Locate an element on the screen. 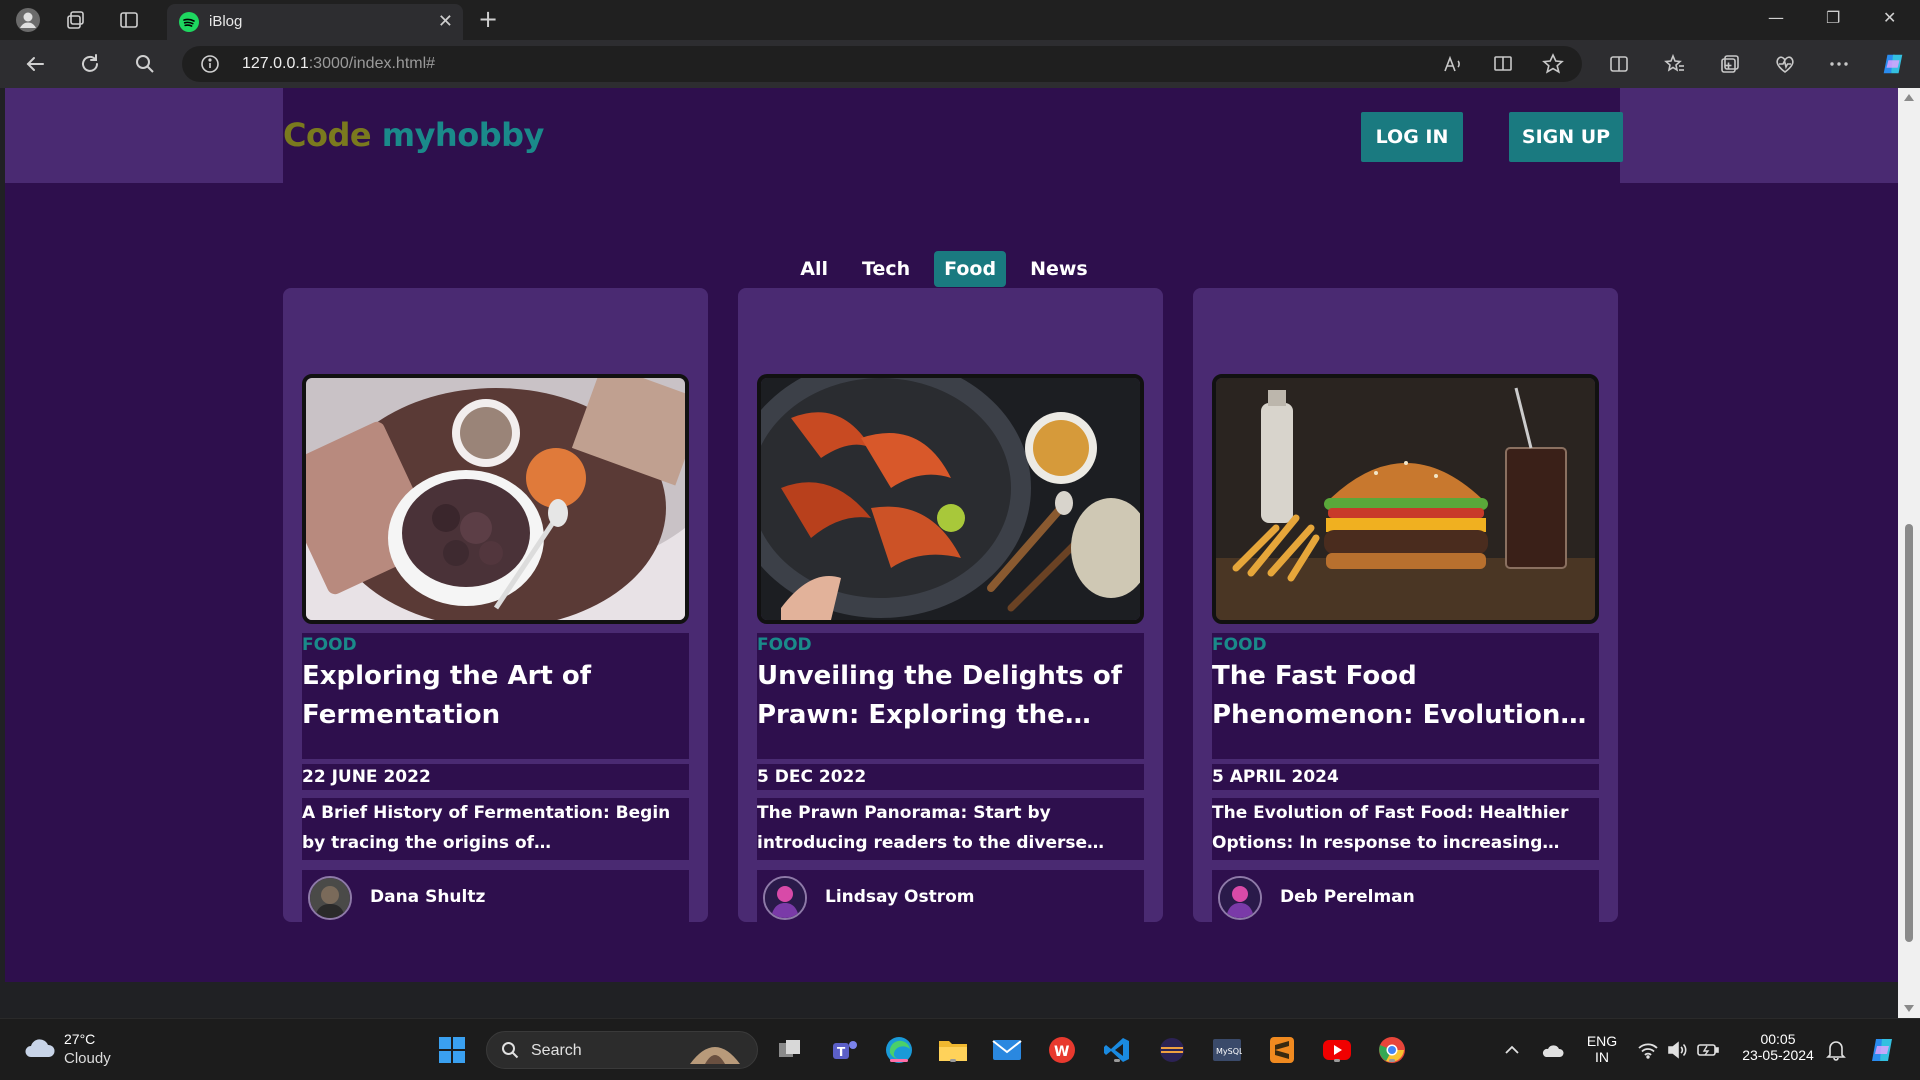 Image resolution: width=1920 pixels, height=1080 pixels. tab-actions-icon is located at coordinates (129, 20).